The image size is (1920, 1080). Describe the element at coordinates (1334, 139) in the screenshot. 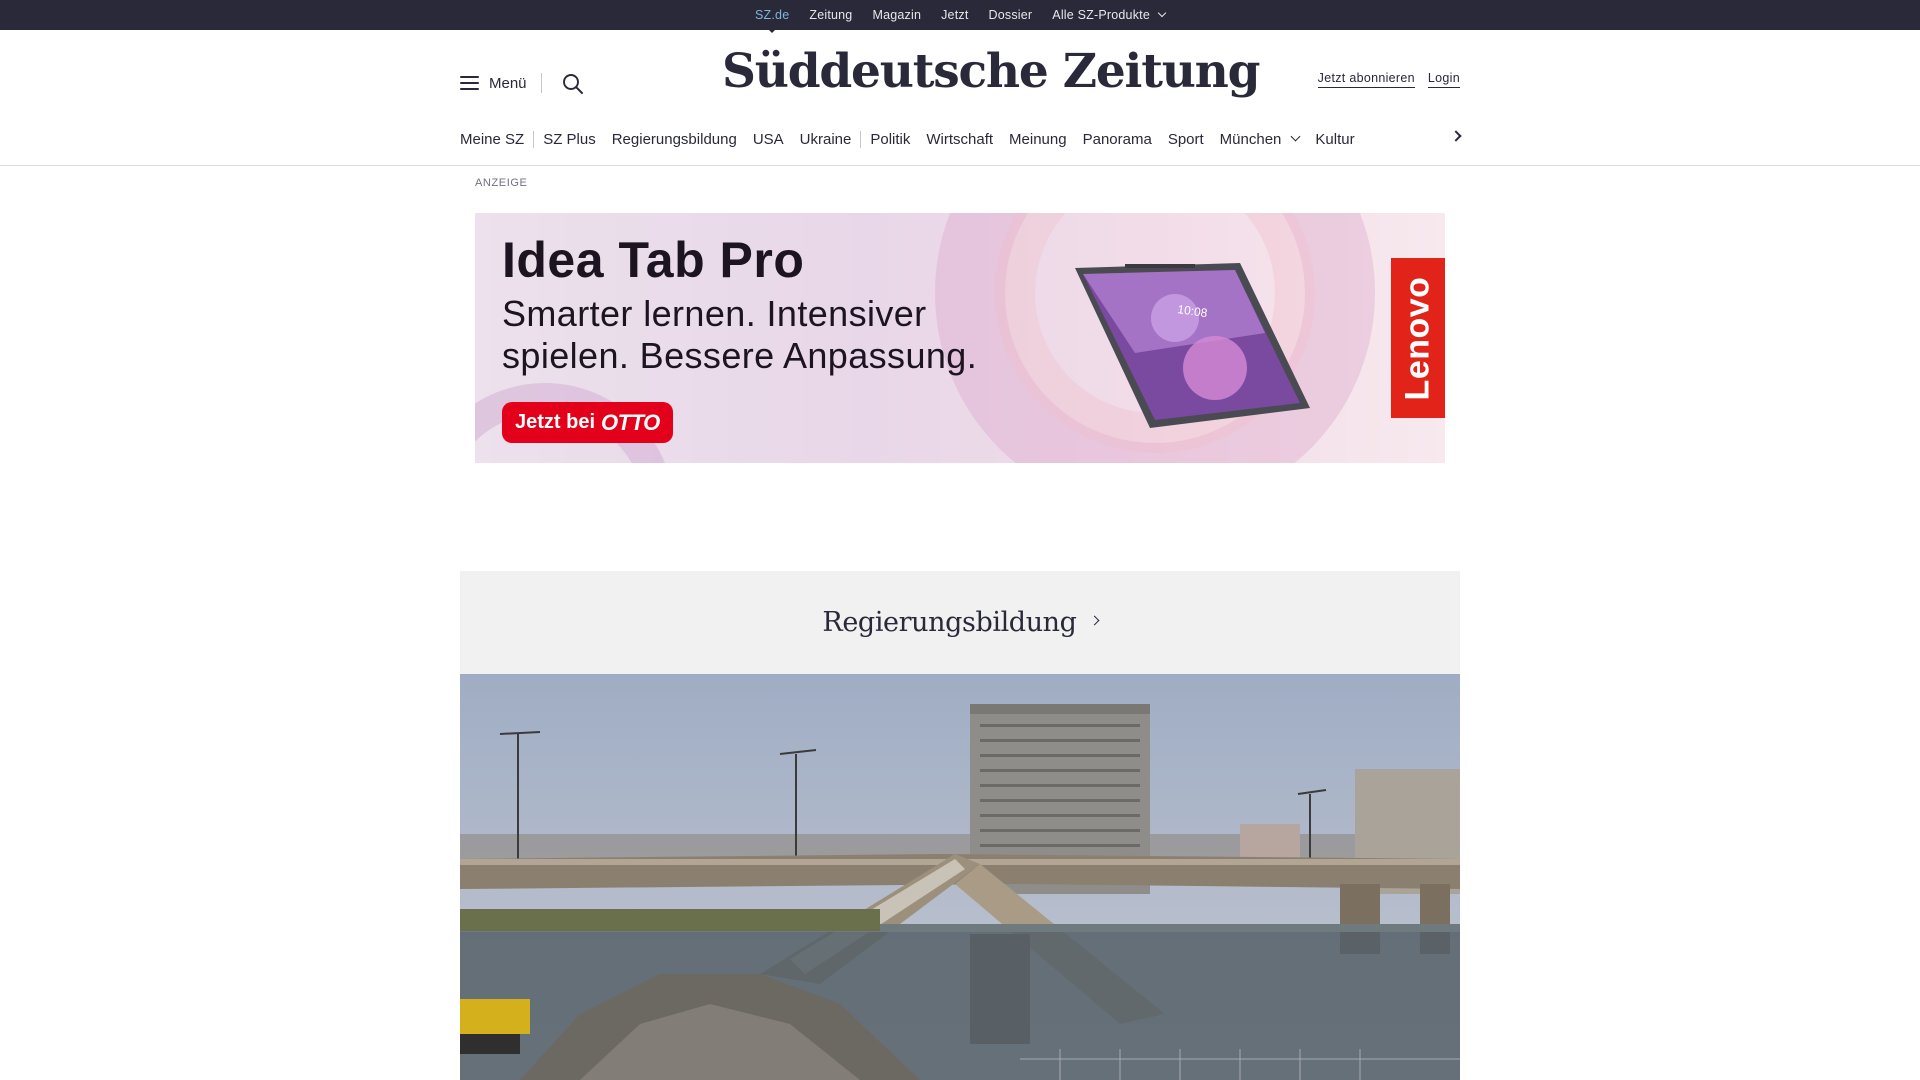

I see `nav-item-kultur: Kultur` at that location.